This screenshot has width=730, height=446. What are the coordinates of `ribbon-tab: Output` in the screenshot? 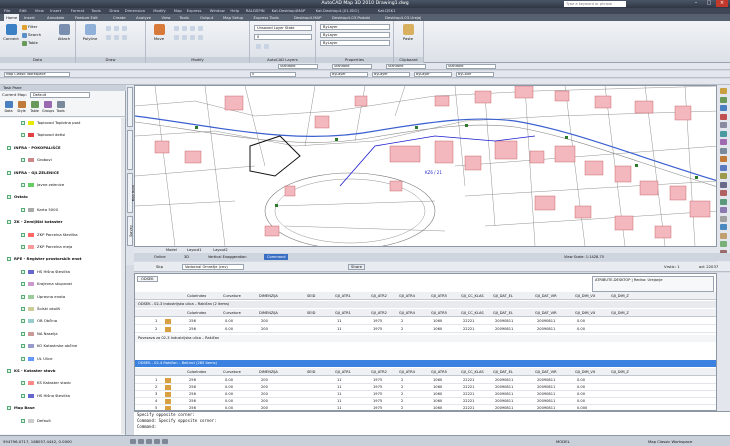 It's located at (206, 17).